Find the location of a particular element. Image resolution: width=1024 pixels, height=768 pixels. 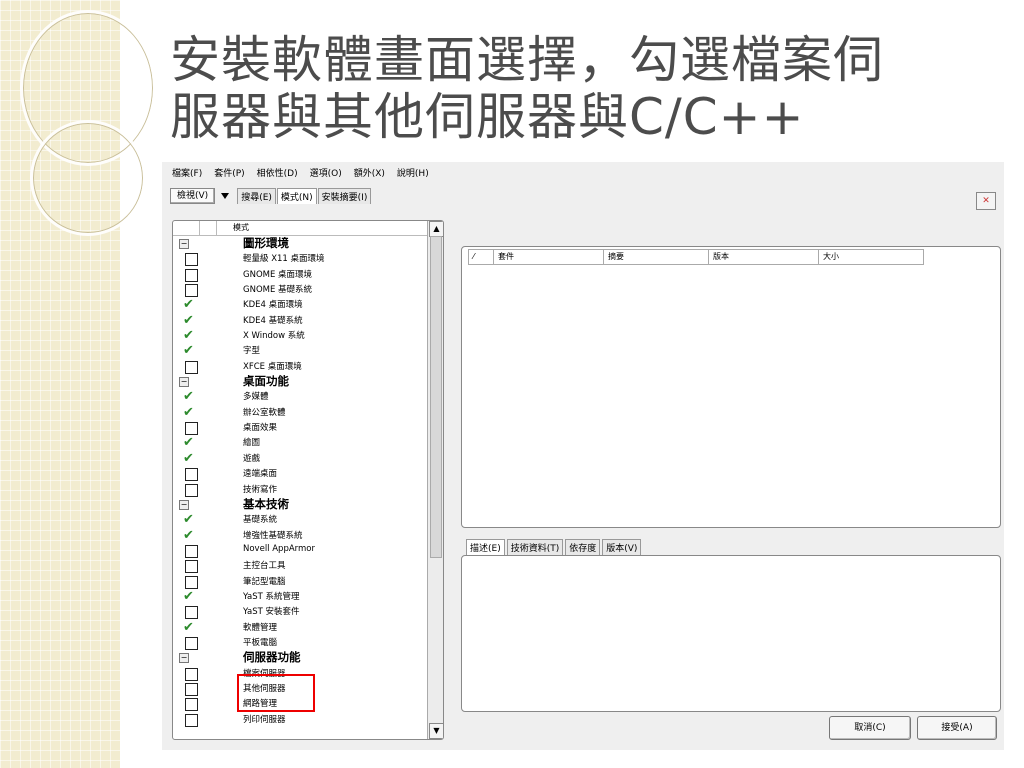

tab-technical-data: 技術資料(T) is located at coordinates (535, 547).